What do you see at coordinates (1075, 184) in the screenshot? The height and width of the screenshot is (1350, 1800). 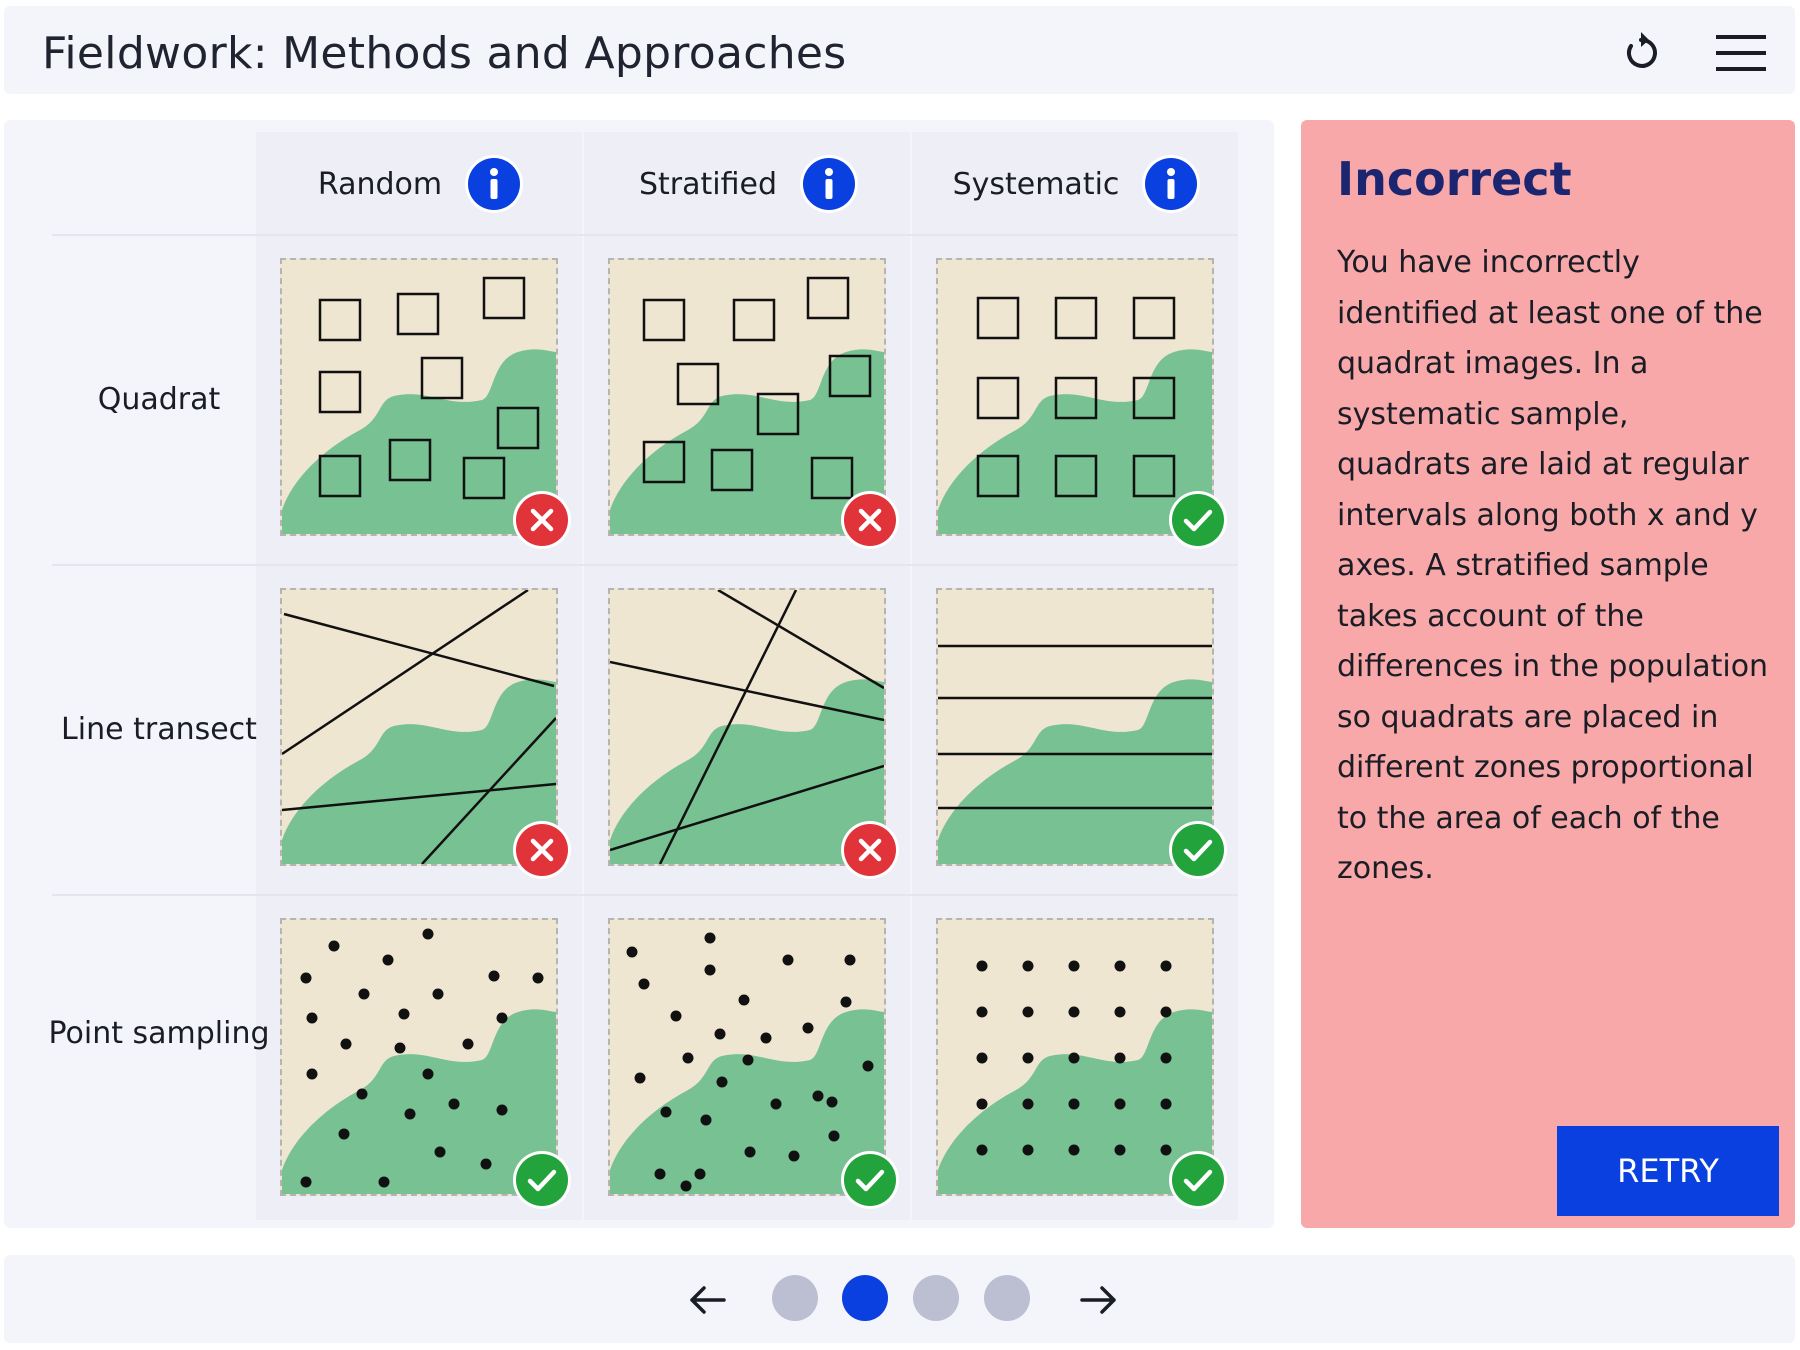 I see `column-header-systematic: Systematic` at bounding box center [1075, 184].